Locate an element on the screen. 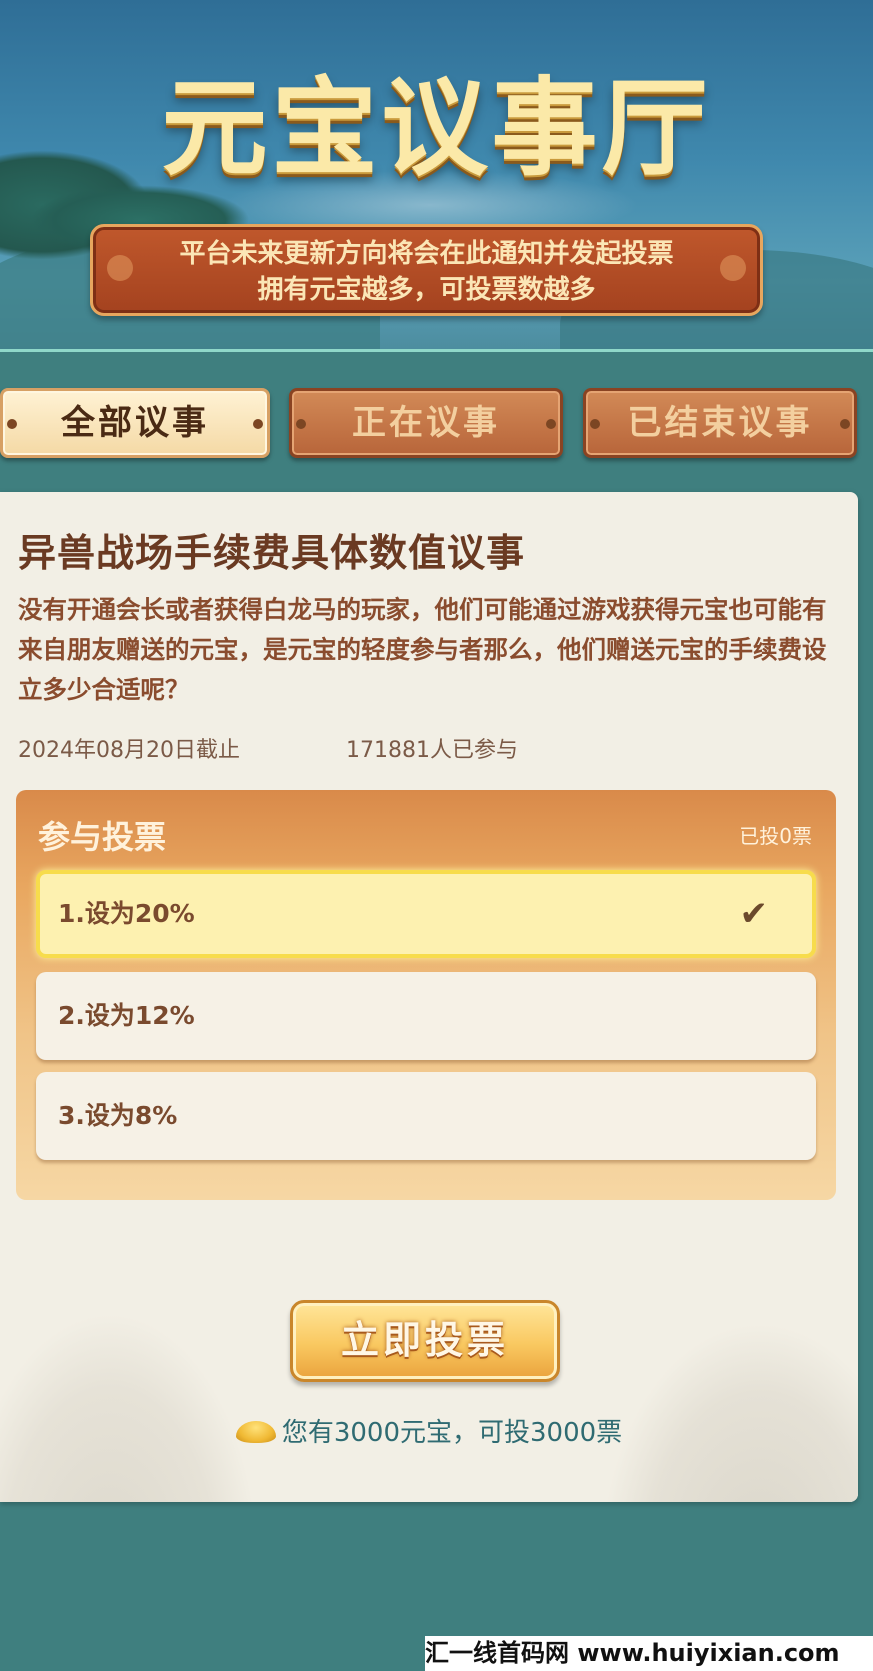 The image size is (873, 1671). vote-heading: 参与投票 is located at coordinates (102, 837).